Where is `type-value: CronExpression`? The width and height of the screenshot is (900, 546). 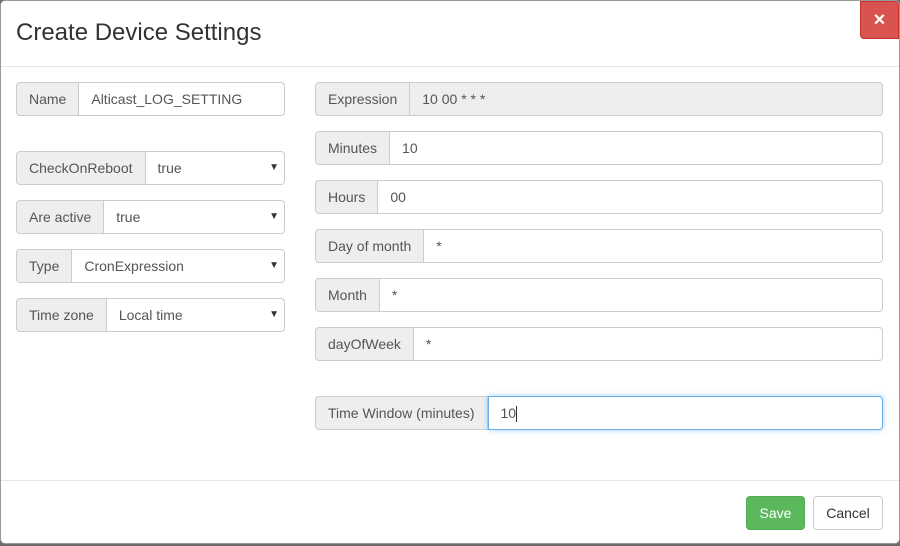
type-value: CronExpression is located at coordinates (134, 266).